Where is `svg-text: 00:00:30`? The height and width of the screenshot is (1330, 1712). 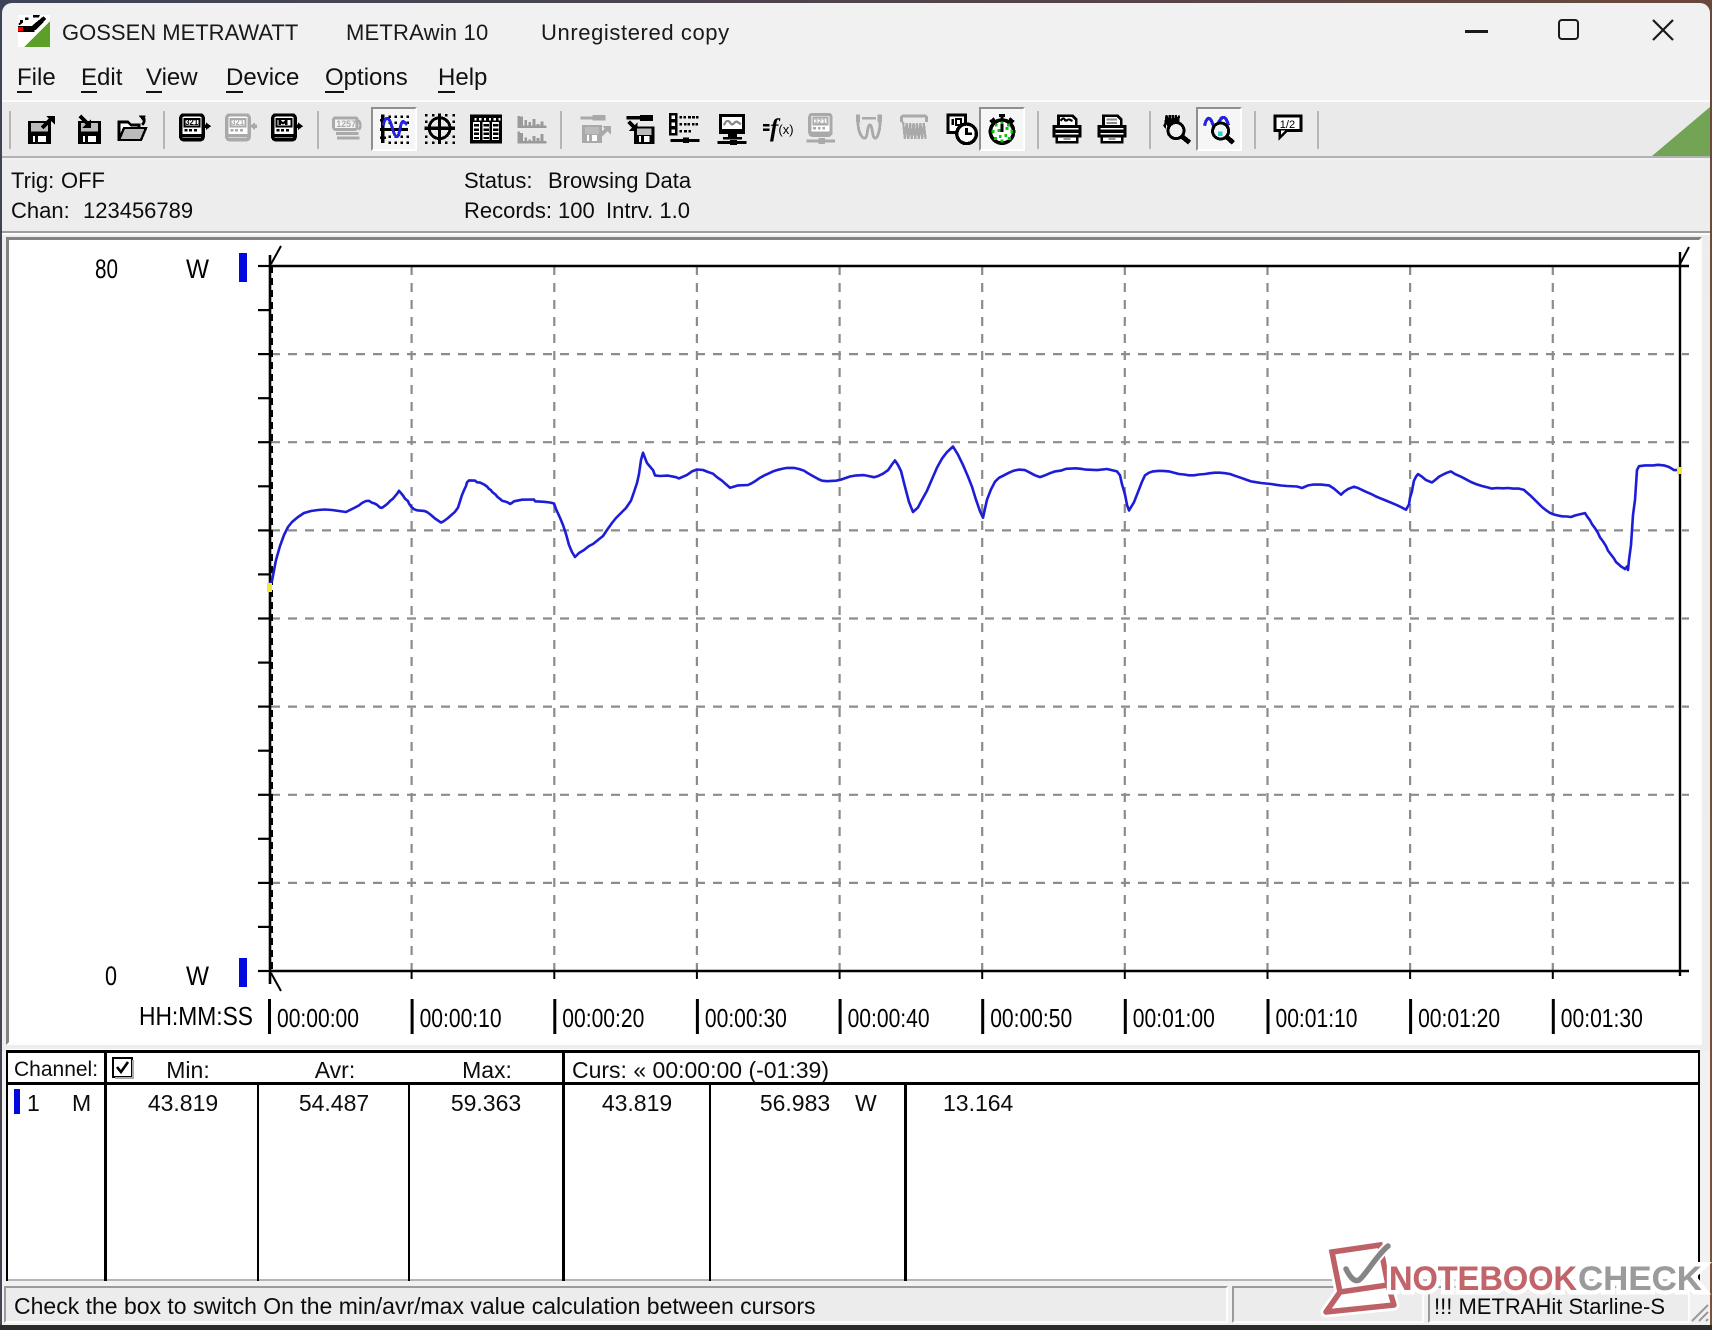
svg-text: 00:00:30 is located at coordinates (746, 1018).